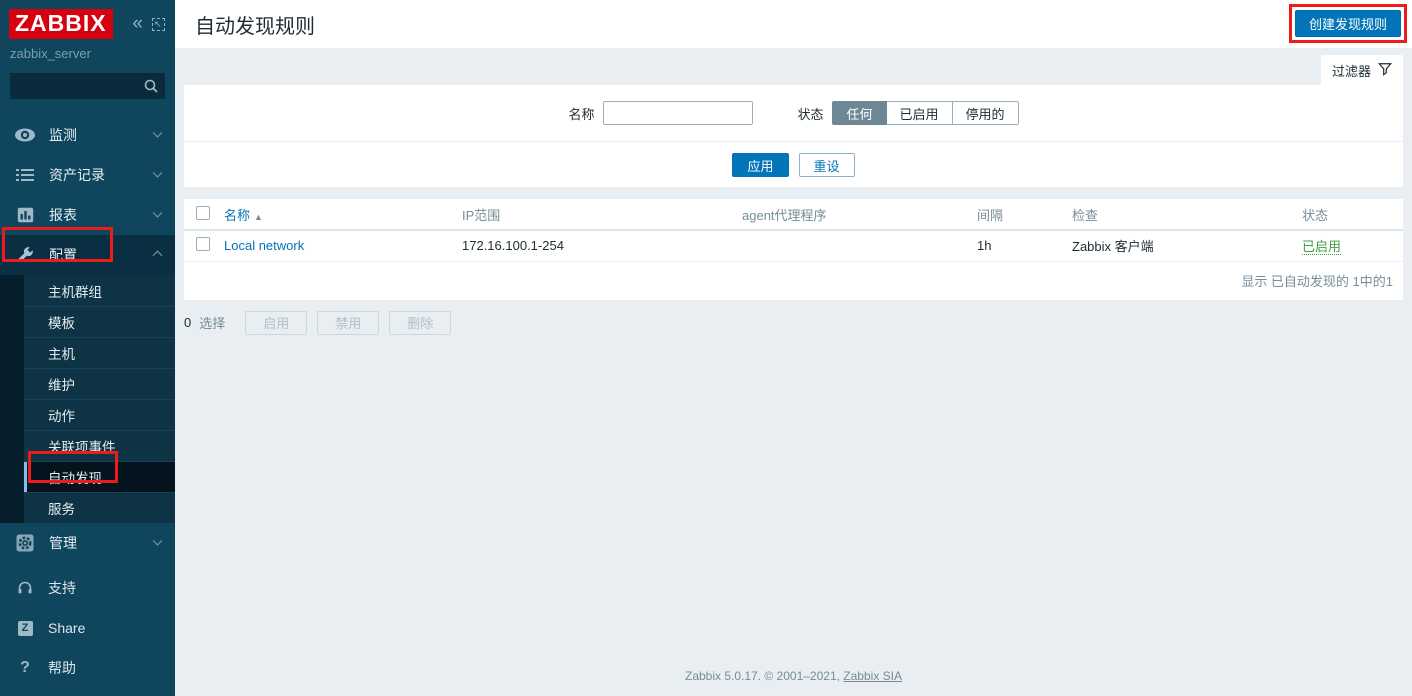 Image resolution: width=1412 pixels, height=696 pixels. What do you see at coordinates (678, 113) in the screenshot?
I see `name-filter-input` at bounding box center [678, 113].